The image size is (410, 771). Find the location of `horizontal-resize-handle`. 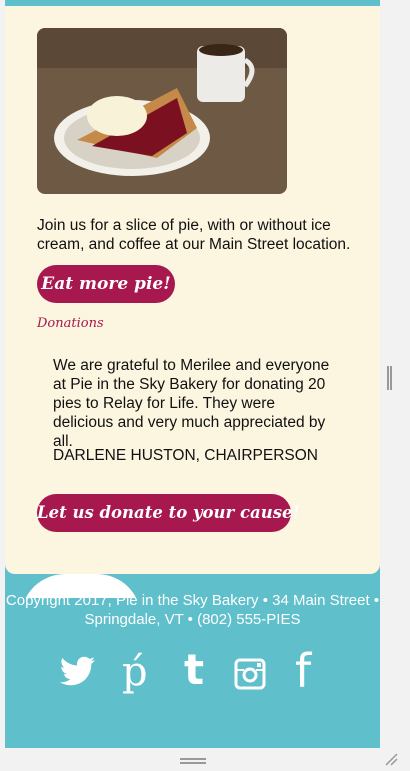

horizontal-resize-handle is located at coordinates (193, 761).